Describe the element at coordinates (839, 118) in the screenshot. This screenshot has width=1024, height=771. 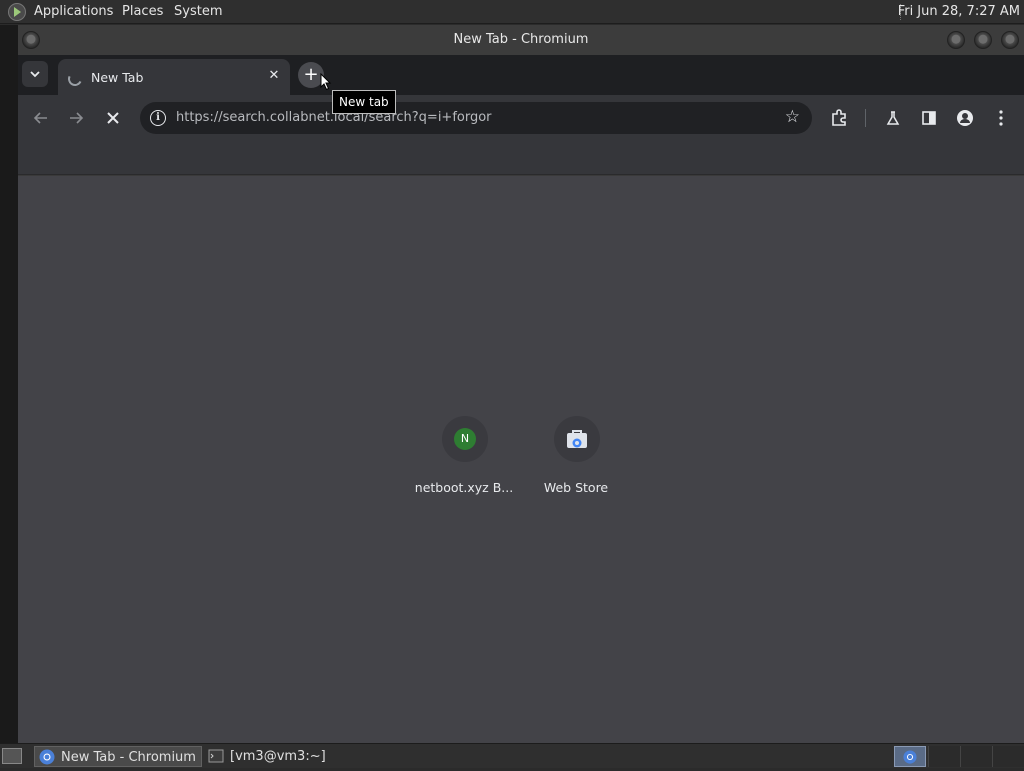
I see `extensions-icon` at that location.